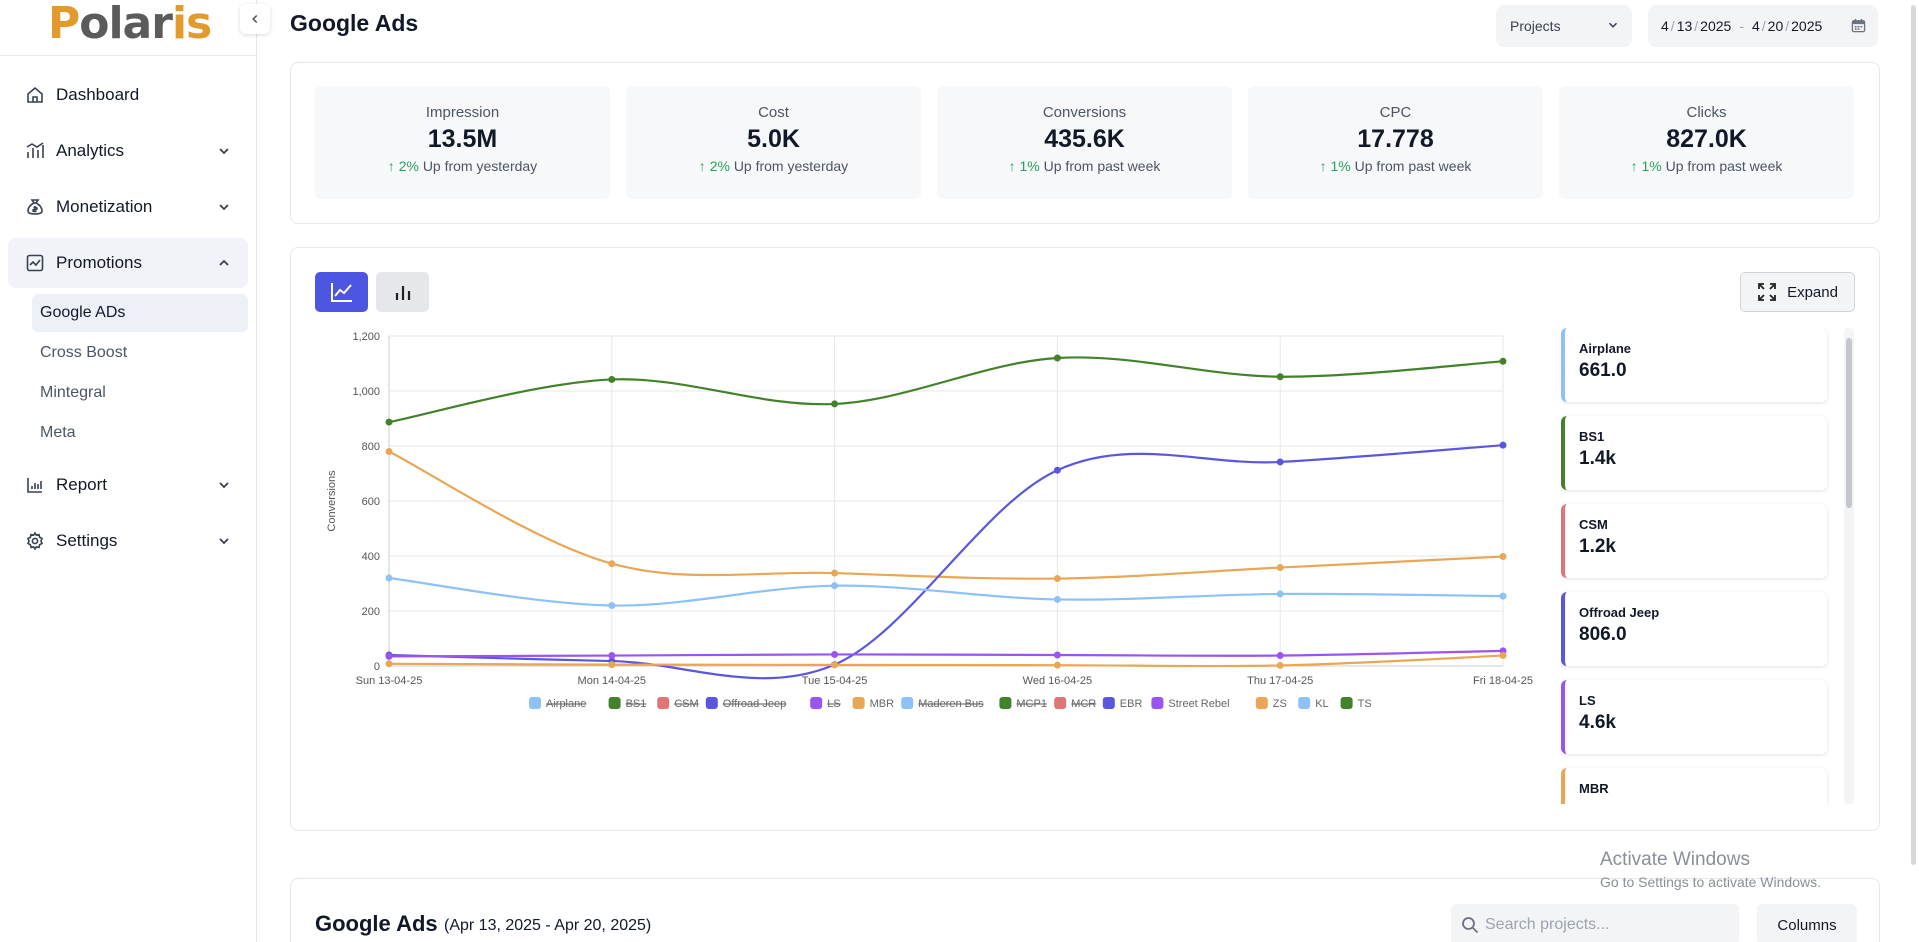  What do you see at coordinates (128, 151) in the screenshot?
I see `sidebar-item-analytics: Analytics` at bounding box center [128, 151].